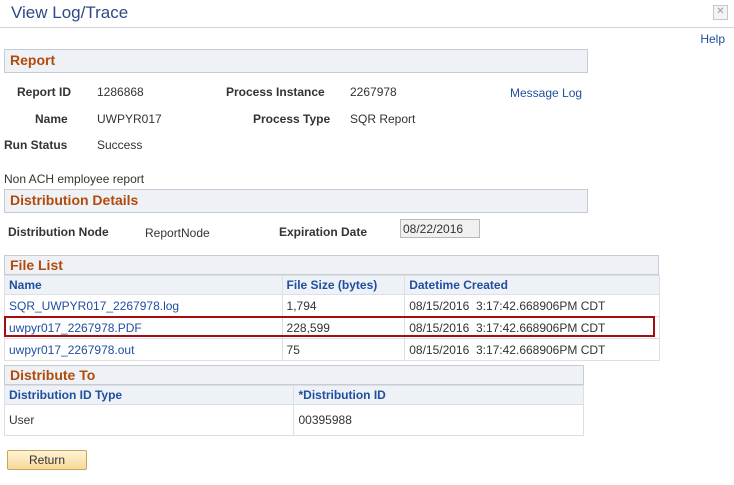 This screenshot has width=734, height=485. What do you see at coordinates (712, 39) in the screenshot?
I see `help-link: Help` at bounding box center [712, 39].